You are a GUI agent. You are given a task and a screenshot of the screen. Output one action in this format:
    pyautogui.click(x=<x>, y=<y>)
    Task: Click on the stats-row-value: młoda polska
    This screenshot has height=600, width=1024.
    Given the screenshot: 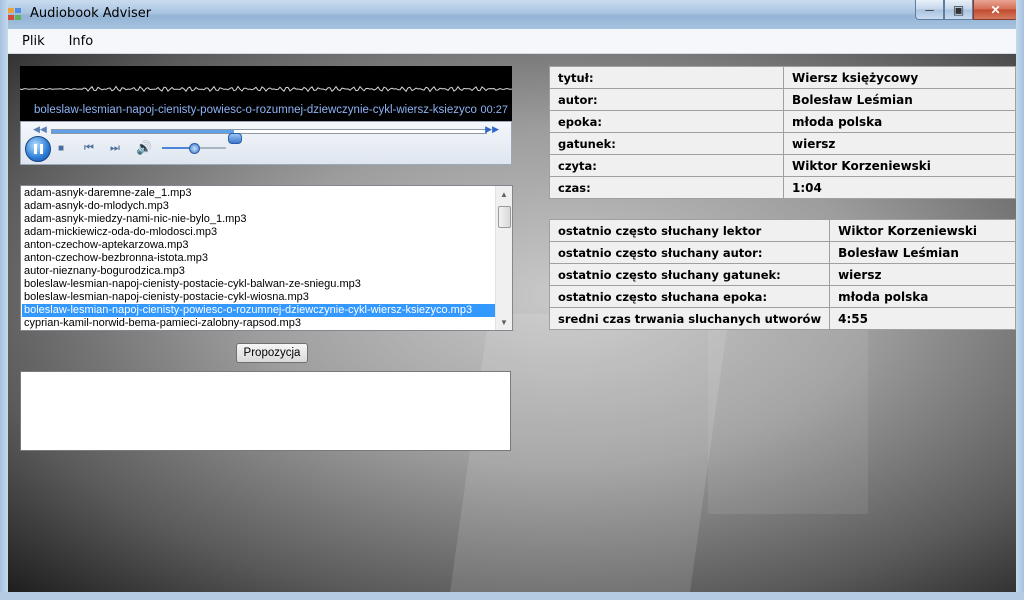 What is the action you would take?
    pyautogui.click(x=922, y=296)
    